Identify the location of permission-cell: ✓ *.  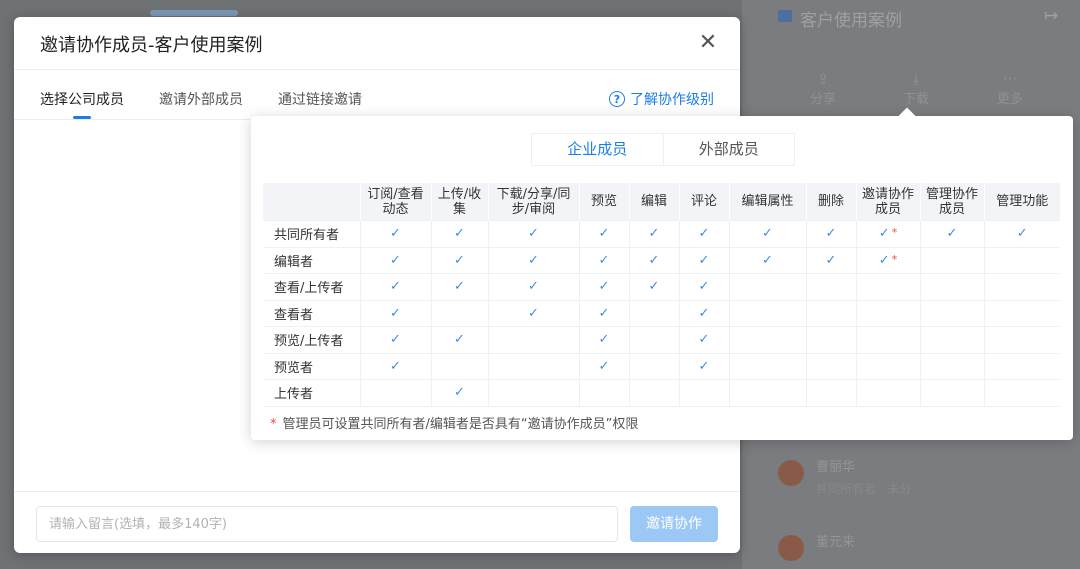
(888, 260).